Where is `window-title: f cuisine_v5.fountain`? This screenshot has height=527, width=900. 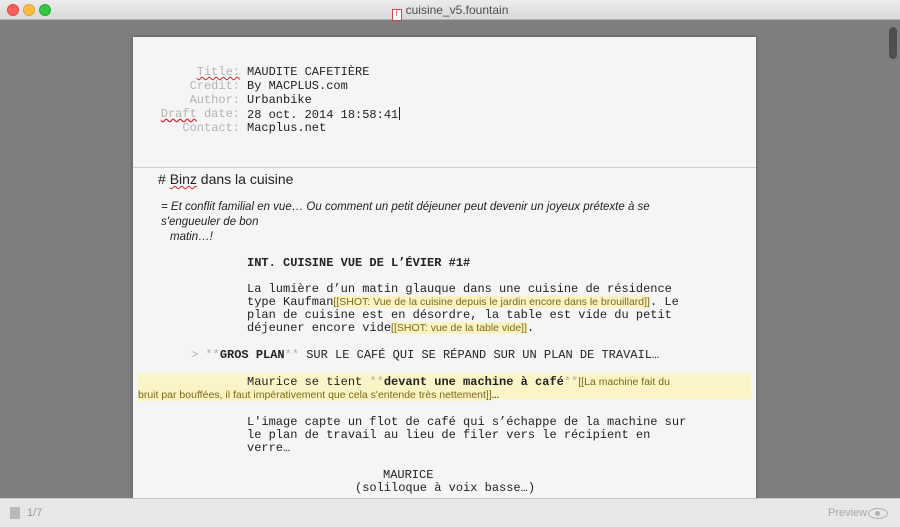 window-title: f cuisine_v5.fountain is located at coordinates (450, 12).